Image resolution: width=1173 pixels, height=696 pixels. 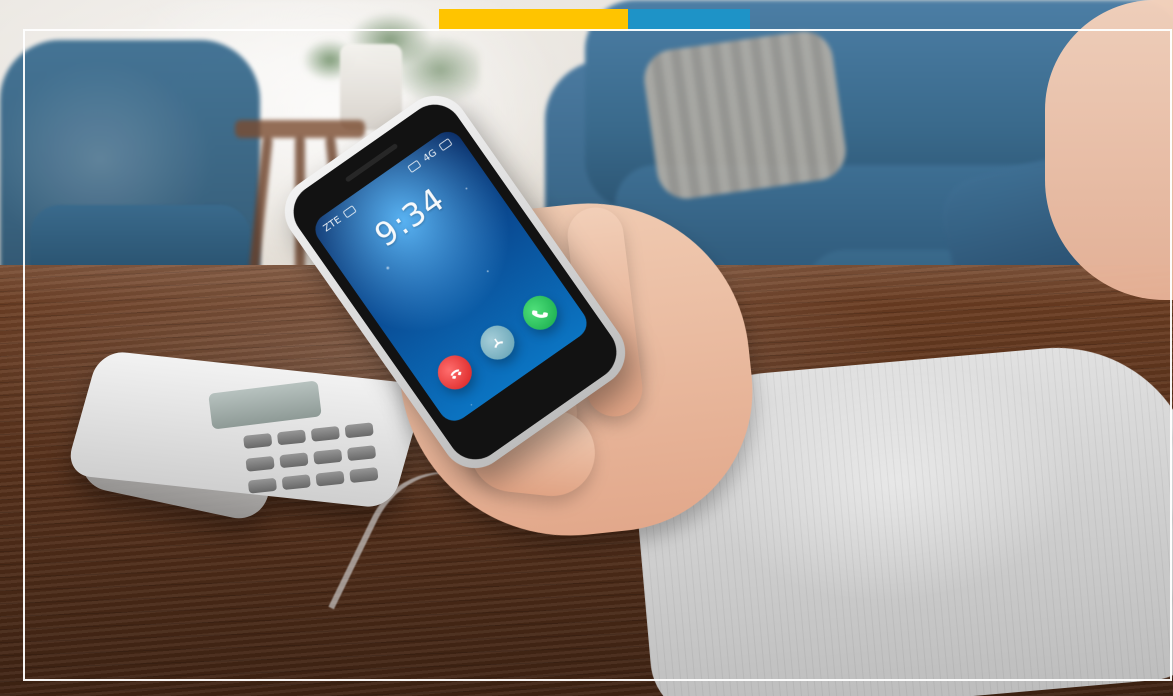 What do you see at coordinates (445, 144) in the screenshot?
I see `battery-icon` at bounding box center [445, 144].